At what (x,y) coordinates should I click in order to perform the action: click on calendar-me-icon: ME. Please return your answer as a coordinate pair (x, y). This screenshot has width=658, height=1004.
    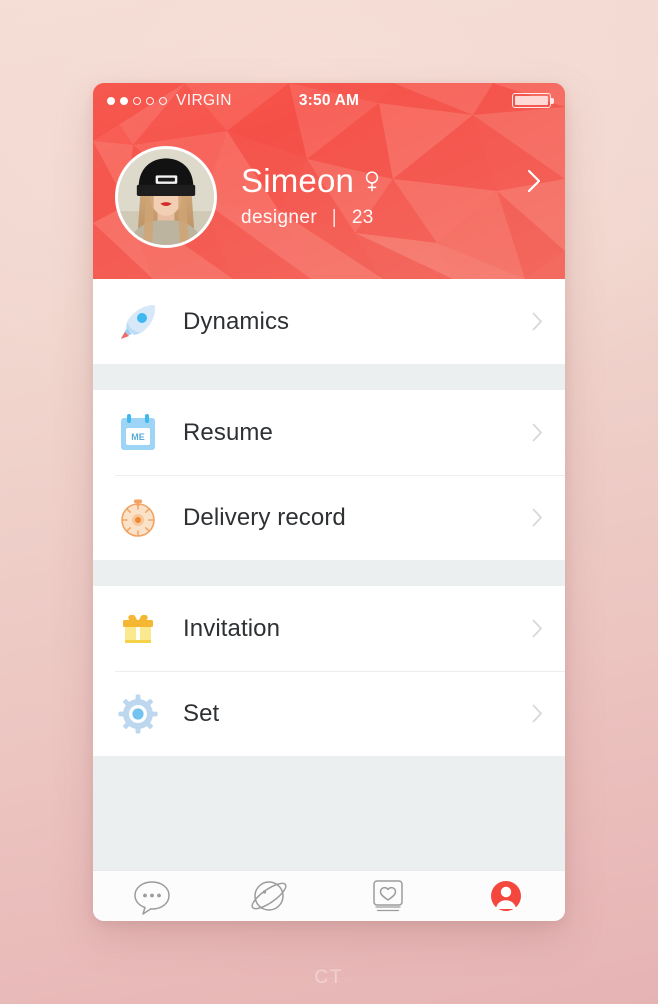
    Looking at the image, I should click on (138, 433).